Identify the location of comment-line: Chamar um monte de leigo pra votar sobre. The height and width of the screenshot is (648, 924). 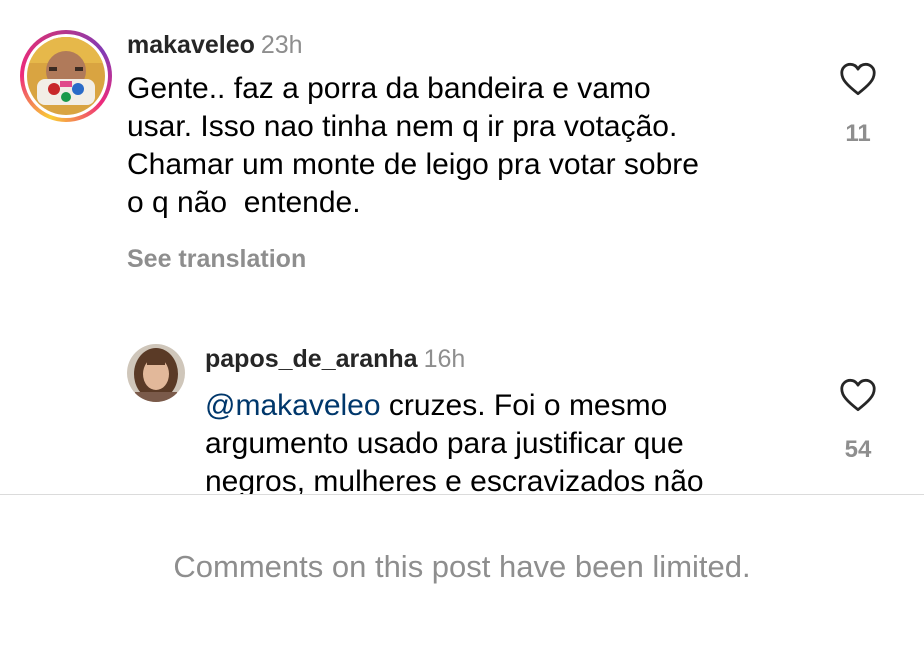
(413, 164).